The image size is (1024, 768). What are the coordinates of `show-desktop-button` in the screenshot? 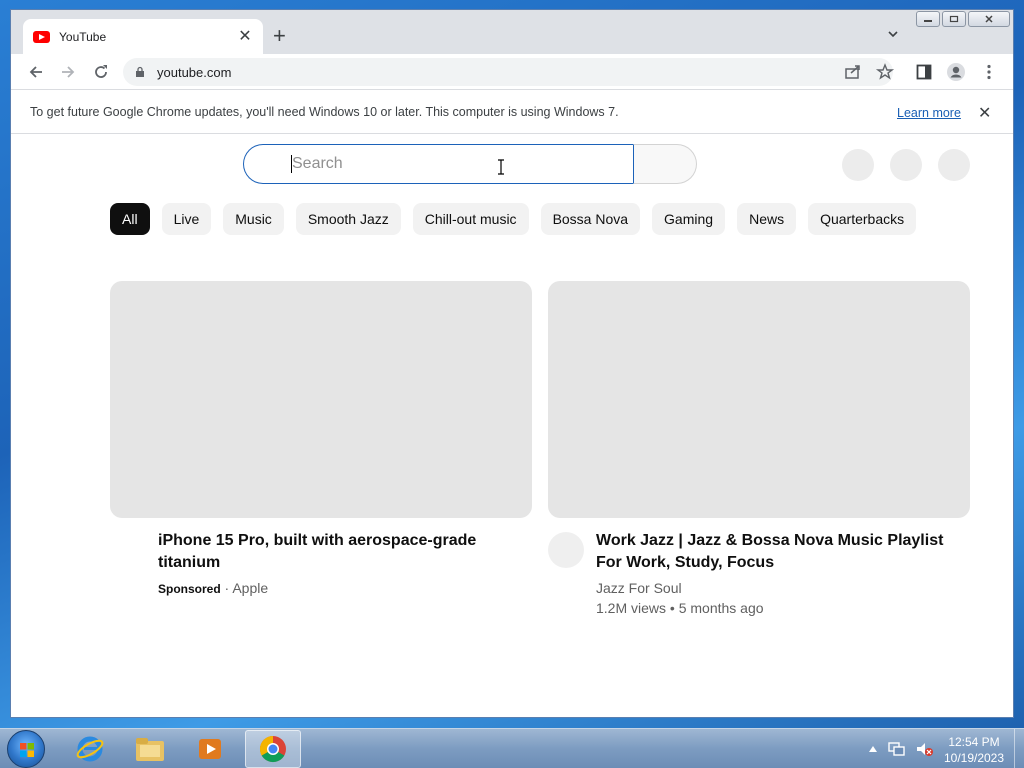 It's located at (1019, 748).